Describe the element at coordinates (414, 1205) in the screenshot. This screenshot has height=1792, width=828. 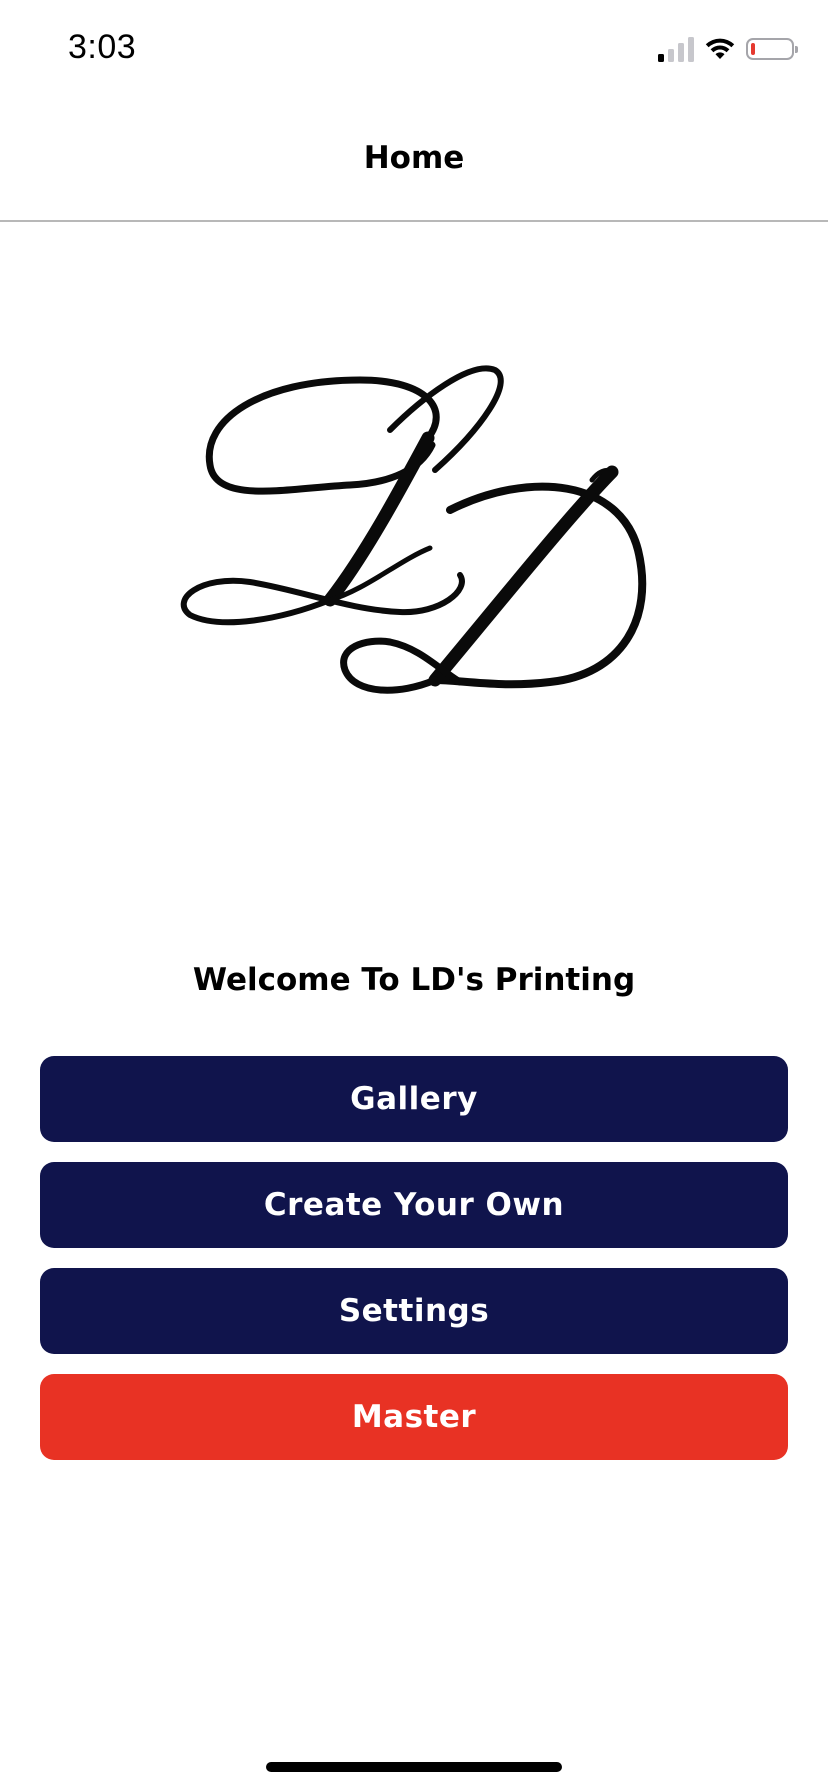
I see `create-your-own-button: Create Your Own` at that location.